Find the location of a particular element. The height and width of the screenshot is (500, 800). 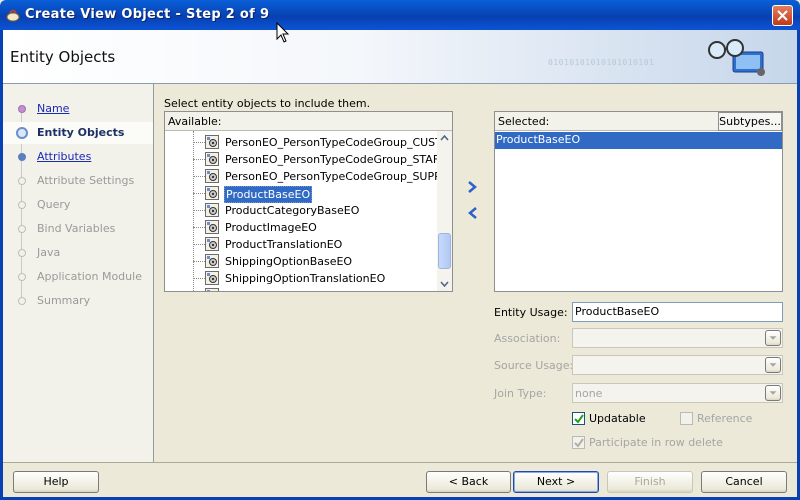

instruction-text: Select entity objects to include them. is located at coordinates (267, 103).